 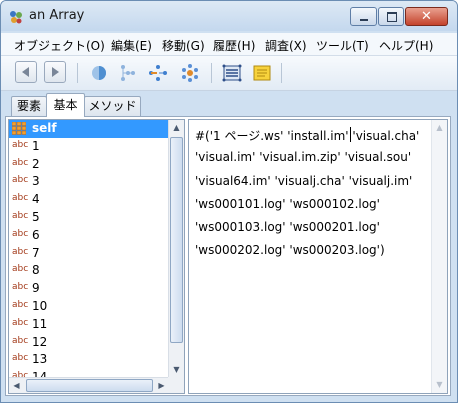 What do you see at coordinates (99, 73) in the screenshot?
I see `inspect-icon` at bounding box center [99, 73].